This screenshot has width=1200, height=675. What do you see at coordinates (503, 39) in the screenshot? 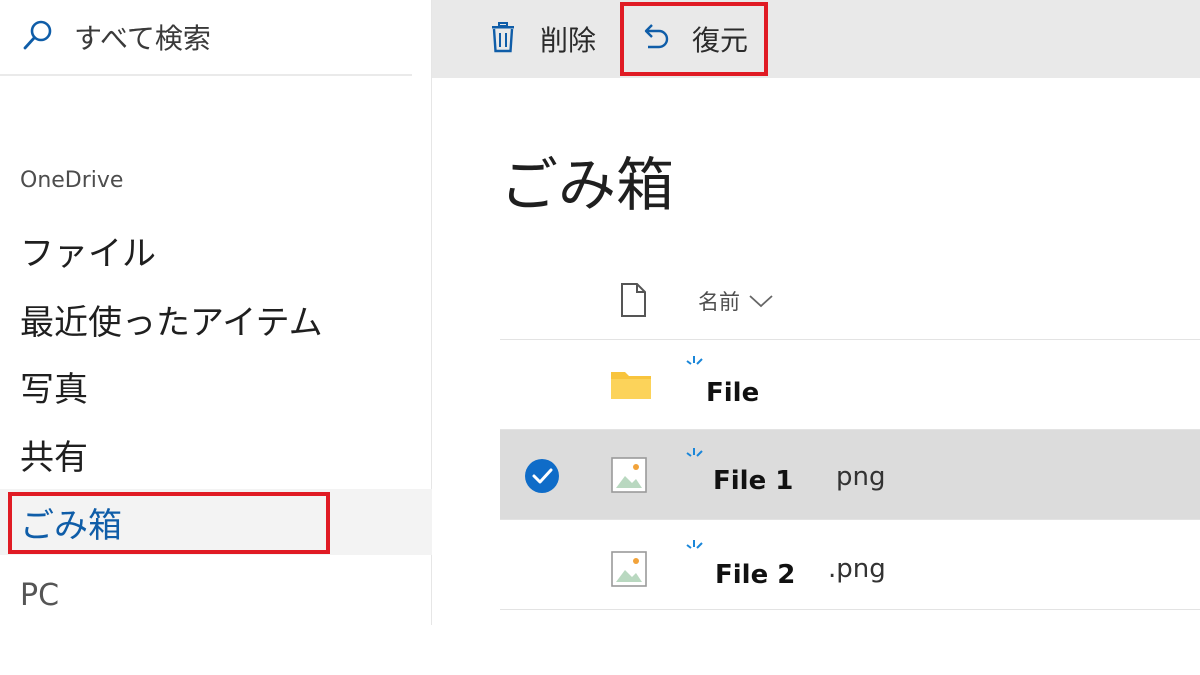
I see `trash-icon` at bounding box center [503, 39].